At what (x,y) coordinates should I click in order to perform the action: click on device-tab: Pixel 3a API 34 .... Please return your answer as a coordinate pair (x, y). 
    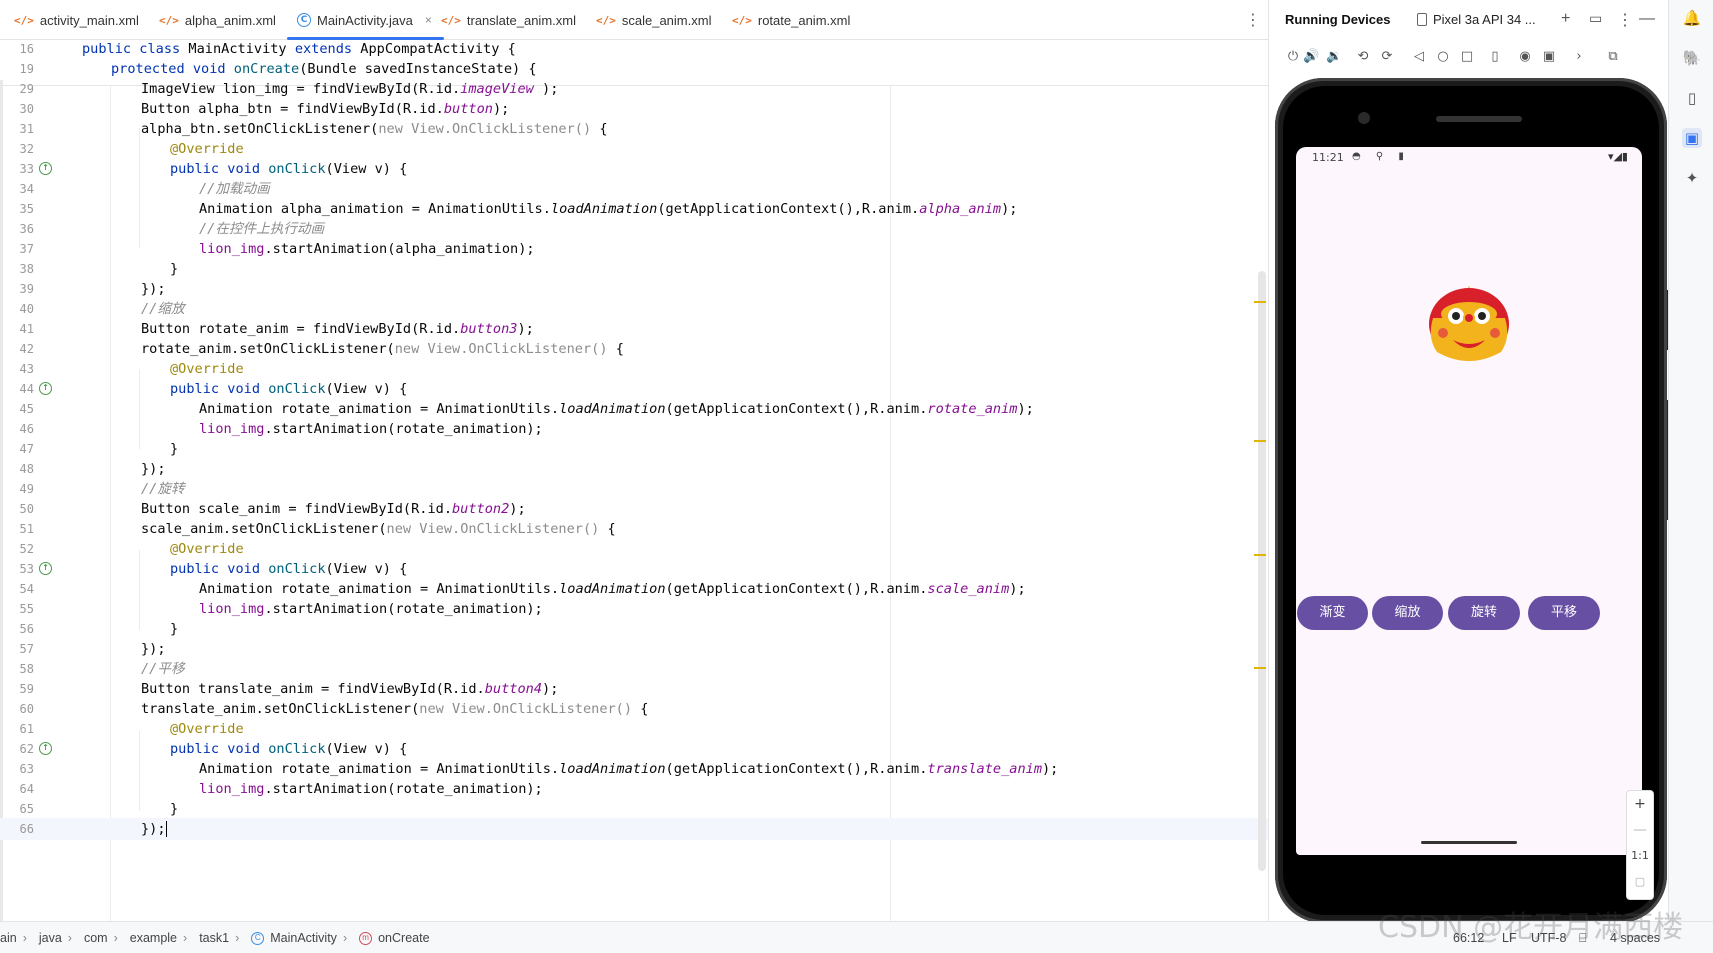
    Looking at the image, I should click on (1476, 19).